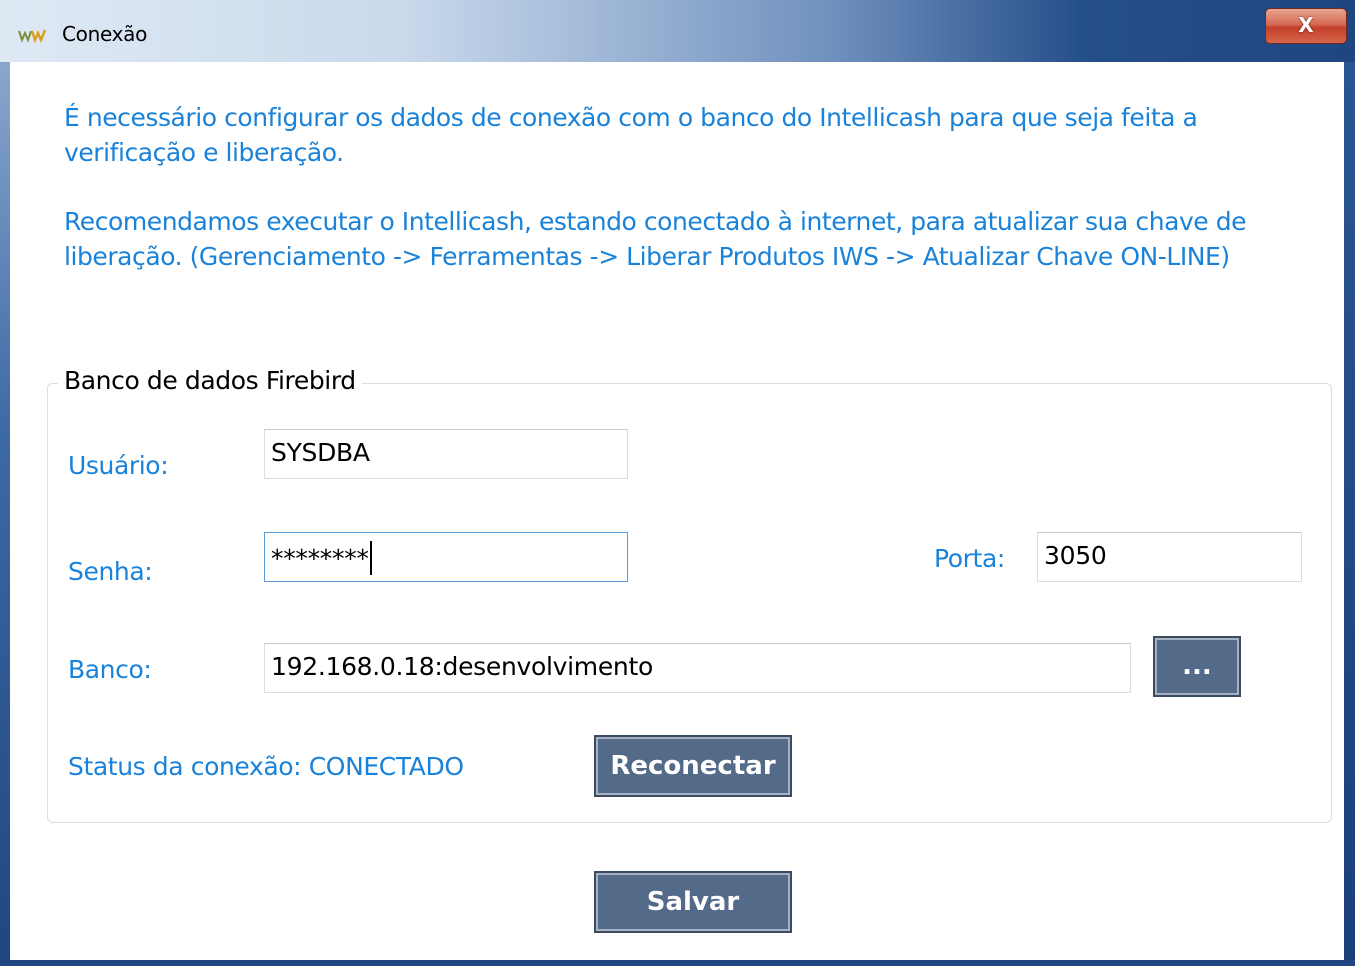  I want to click on window-border-bottom, so click(677, 963).